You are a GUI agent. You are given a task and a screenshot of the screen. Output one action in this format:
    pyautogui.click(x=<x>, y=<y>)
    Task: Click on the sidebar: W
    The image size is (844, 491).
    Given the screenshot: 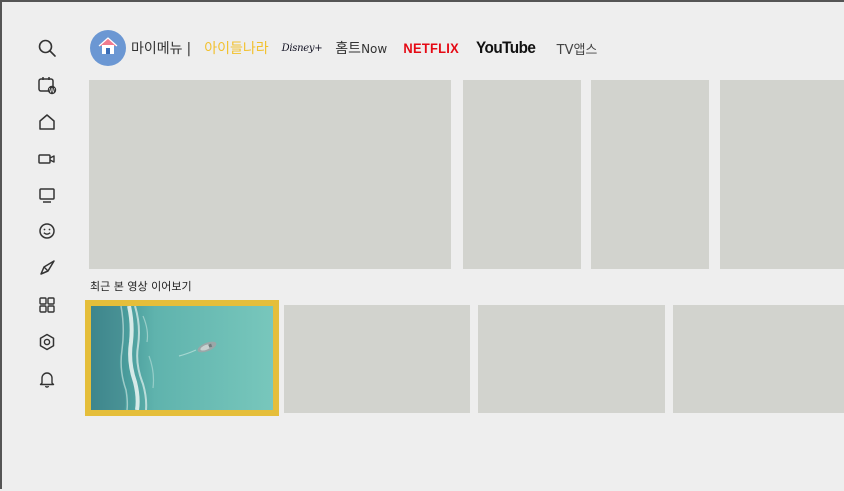 What is the action you would take?
    pyautogui.click(x=42, y=246)
    